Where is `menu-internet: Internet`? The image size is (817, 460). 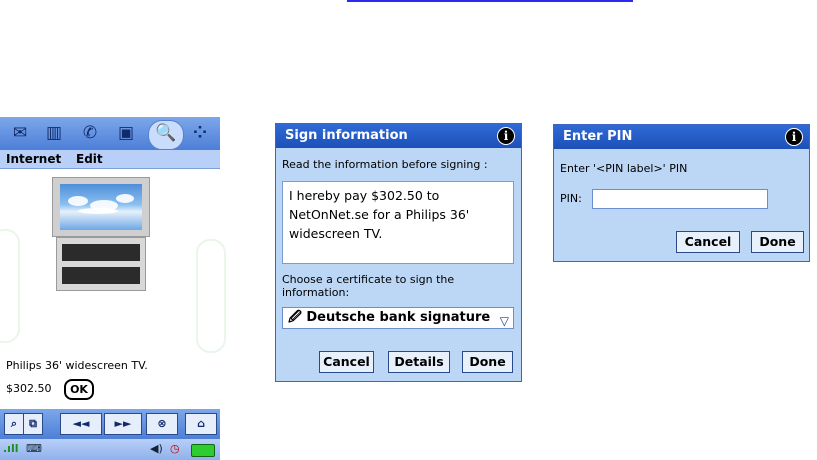
menu-internet: Internet is located at coordinates (33, 159).